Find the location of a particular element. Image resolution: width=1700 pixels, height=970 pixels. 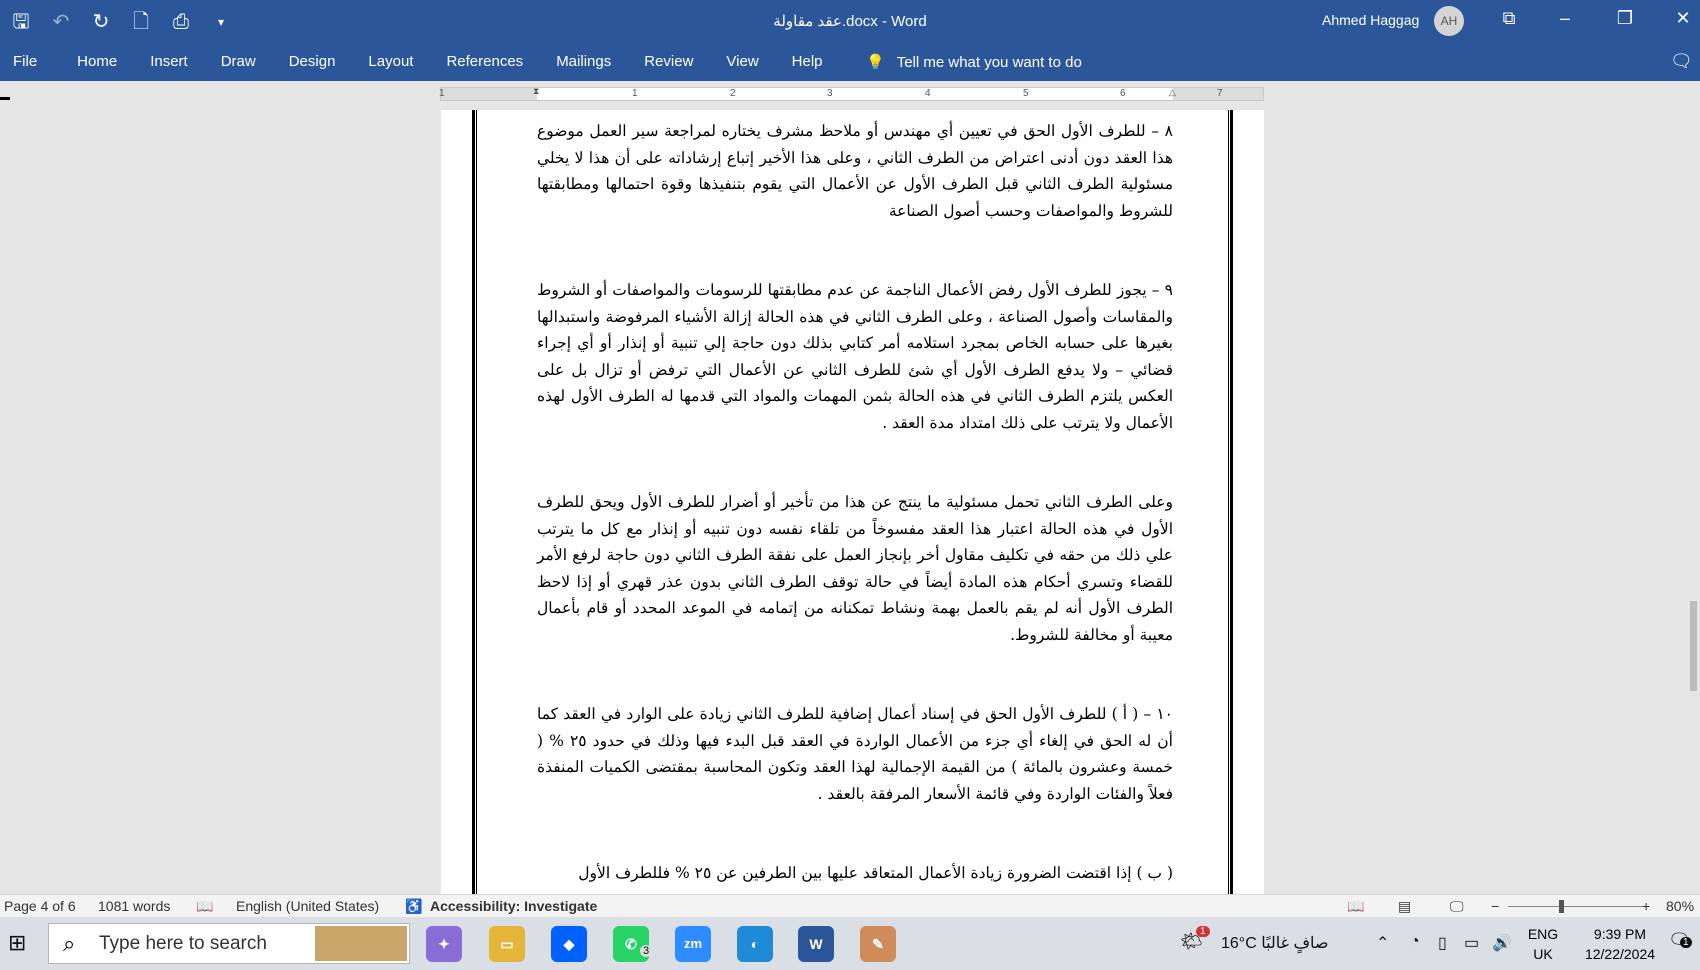

input-language-code: ENG is located at coordinates (1543, 934).